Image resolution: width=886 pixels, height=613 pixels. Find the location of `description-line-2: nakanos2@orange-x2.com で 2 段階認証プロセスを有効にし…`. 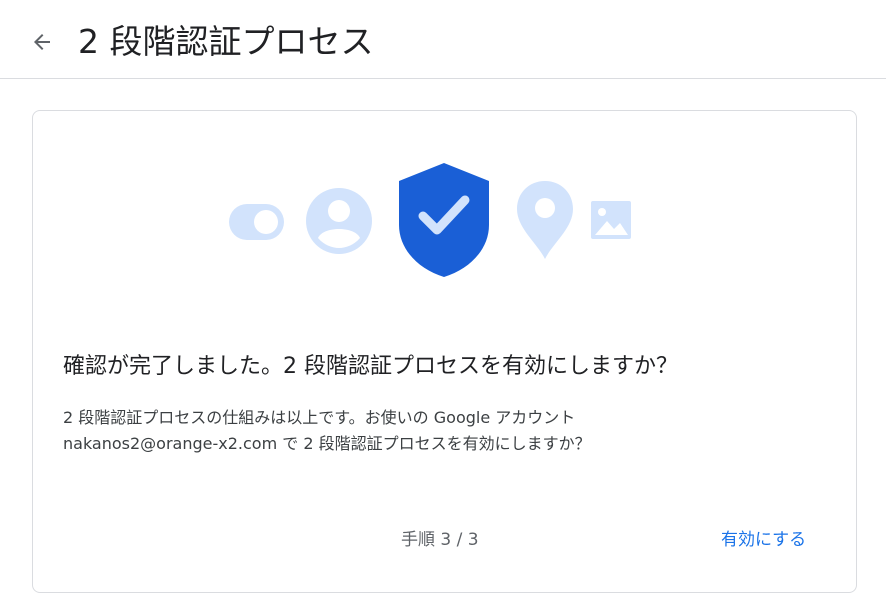

description-line-2: nakanos2@orange-x2.com で 2 段階認証プロセスを有効にし… is located at coordinates (327, 443).